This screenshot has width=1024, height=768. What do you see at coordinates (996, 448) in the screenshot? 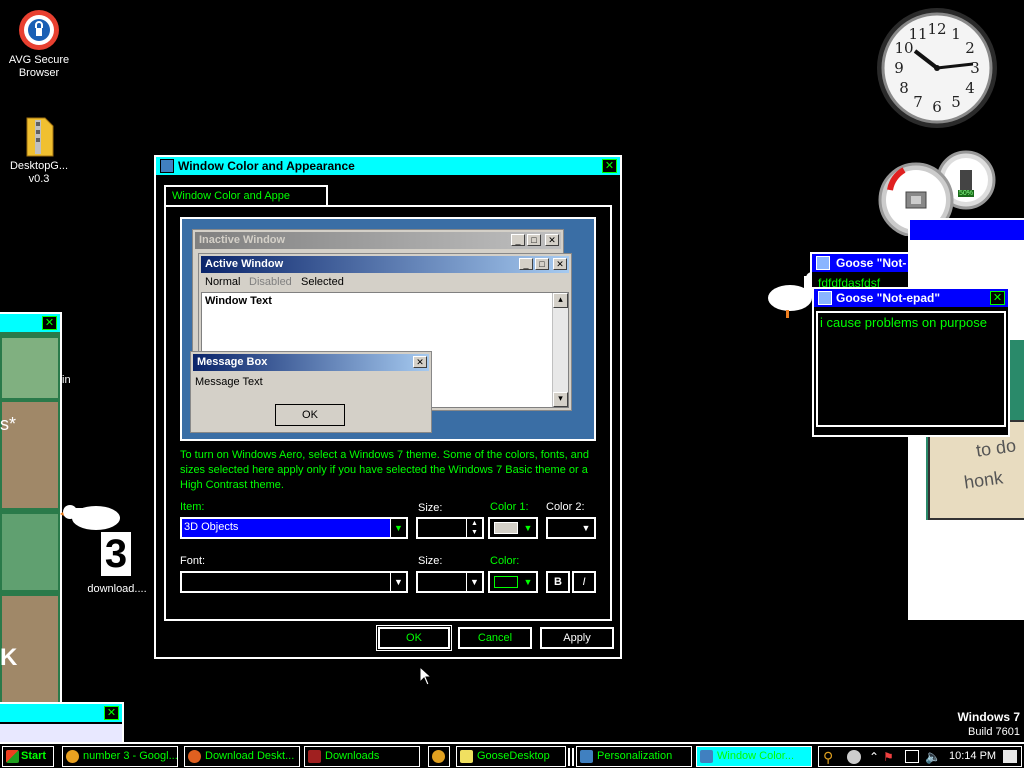
I see `note-text: to do` at bounding box center [996, 448].